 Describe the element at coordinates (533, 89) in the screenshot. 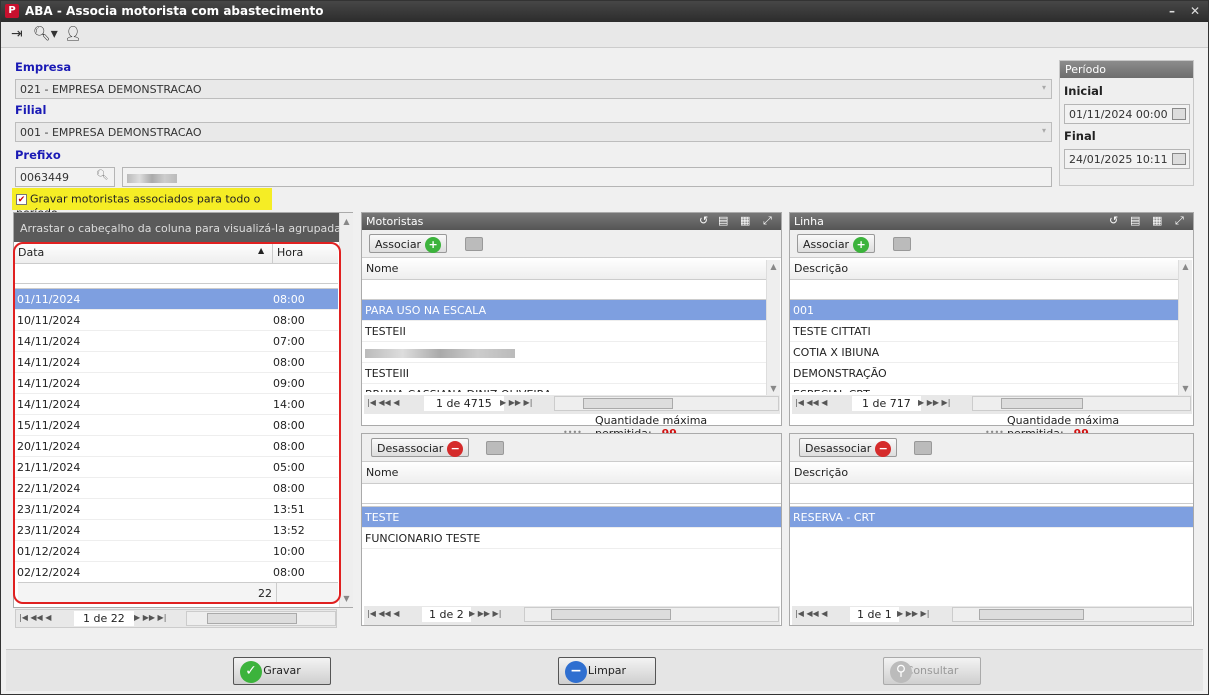

I see `empresa-select: 021 - EMPRESA DEMONSTRACAO ▾` at that location.